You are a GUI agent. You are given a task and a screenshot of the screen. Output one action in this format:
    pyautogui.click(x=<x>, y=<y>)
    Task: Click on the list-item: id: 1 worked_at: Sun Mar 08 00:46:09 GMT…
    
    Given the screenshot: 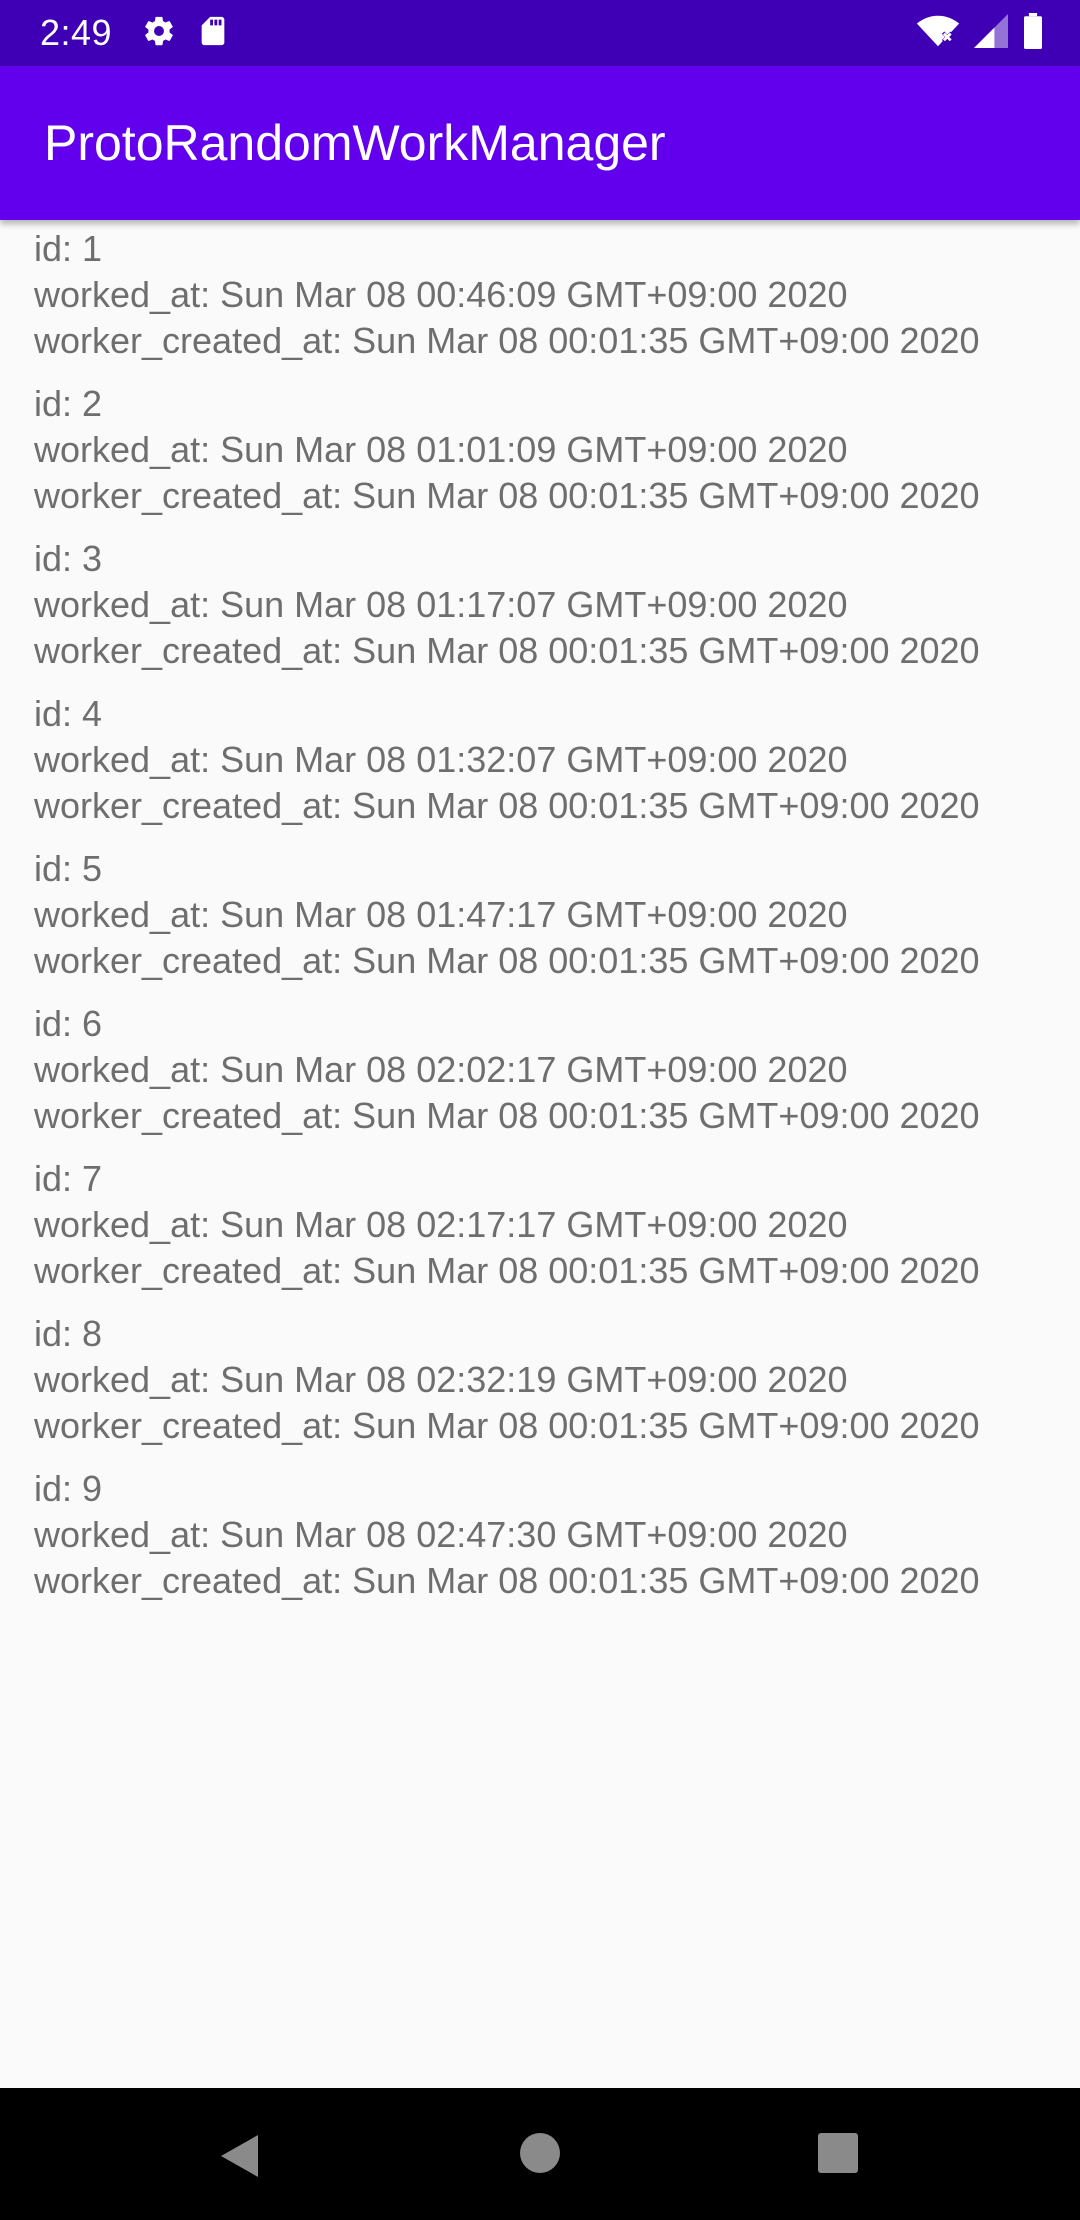 What is the action you would take?
    pyautogui.click(x=540, y=293)
    